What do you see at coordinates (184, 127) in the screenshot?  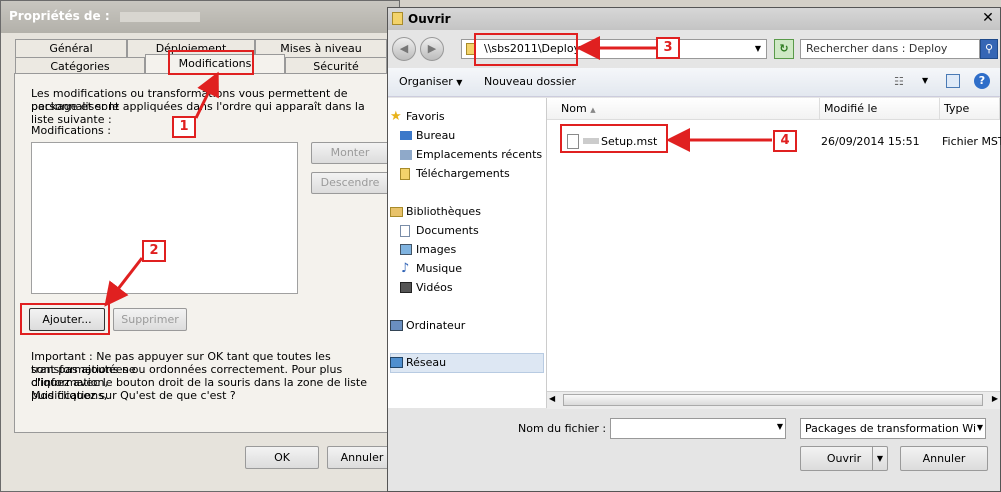 I see `annotation-badge-1: 1` at bounding box center [184, 127].